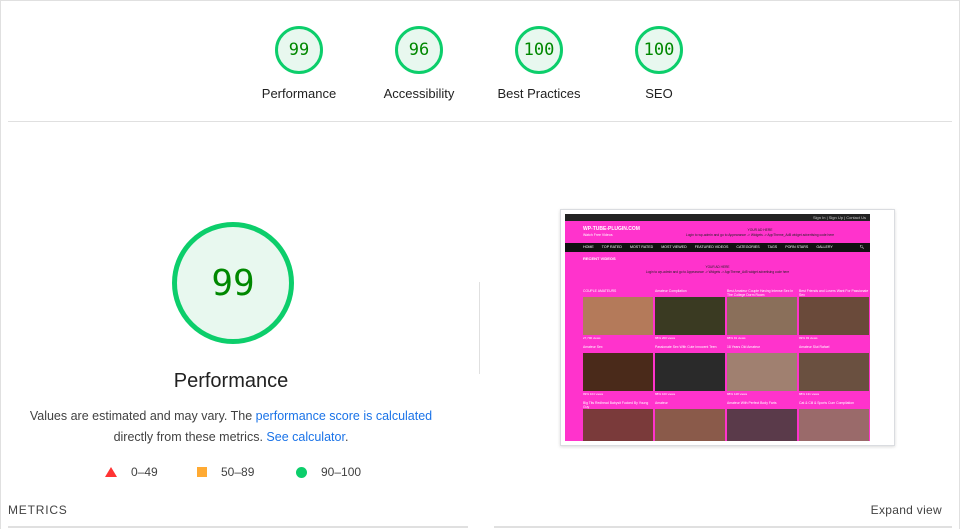 The width and height of the screenshot is (960, 530). I want to click on legend-average: 50–89, so click(225, 472).